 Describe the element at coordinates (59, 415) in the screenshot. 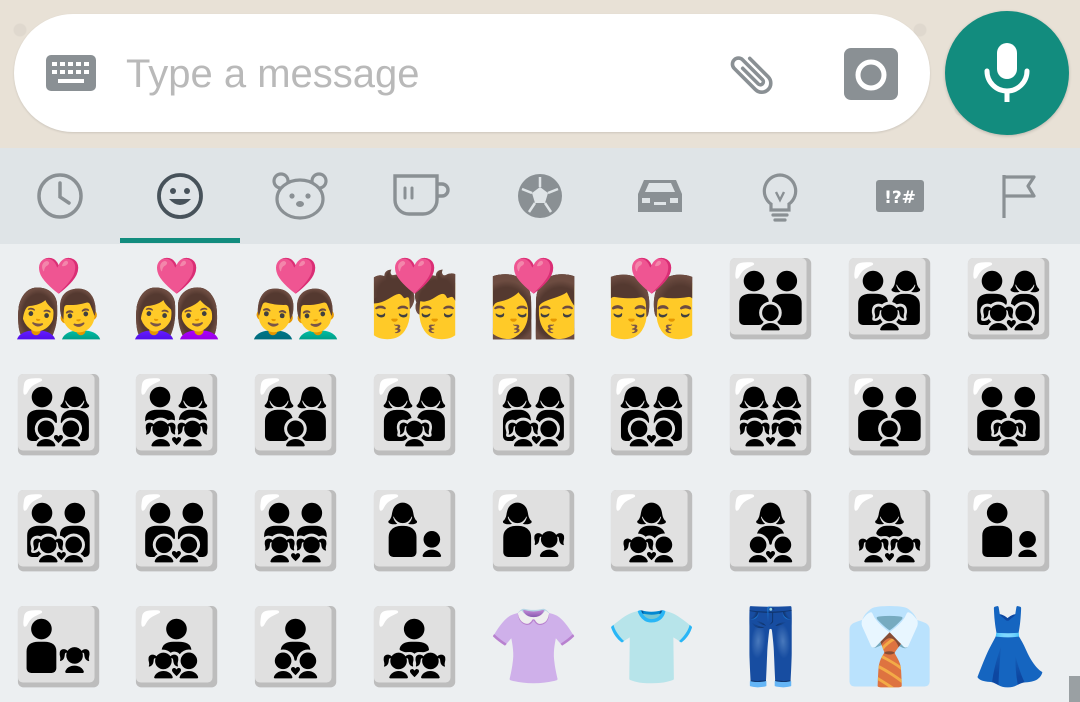

I see `emoji-key: 👨‍👩‍👦‍👦` at that location.